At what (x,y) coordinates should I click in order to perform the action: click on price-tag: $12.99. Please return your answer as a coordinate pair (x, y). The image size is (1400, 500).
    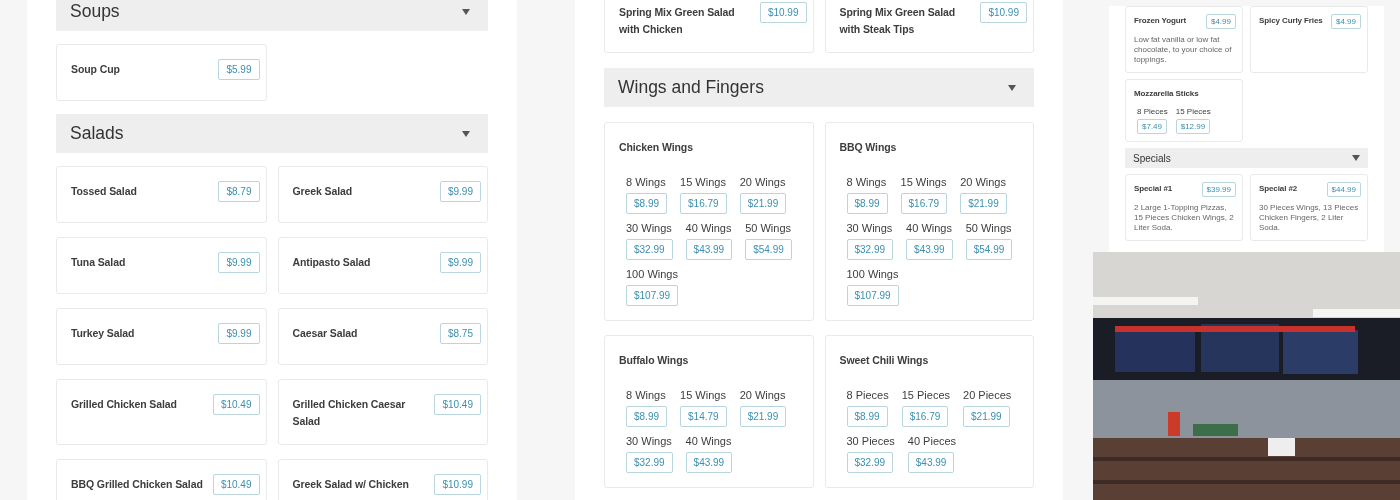
    Looking at the image, I should click on (1193, 126).